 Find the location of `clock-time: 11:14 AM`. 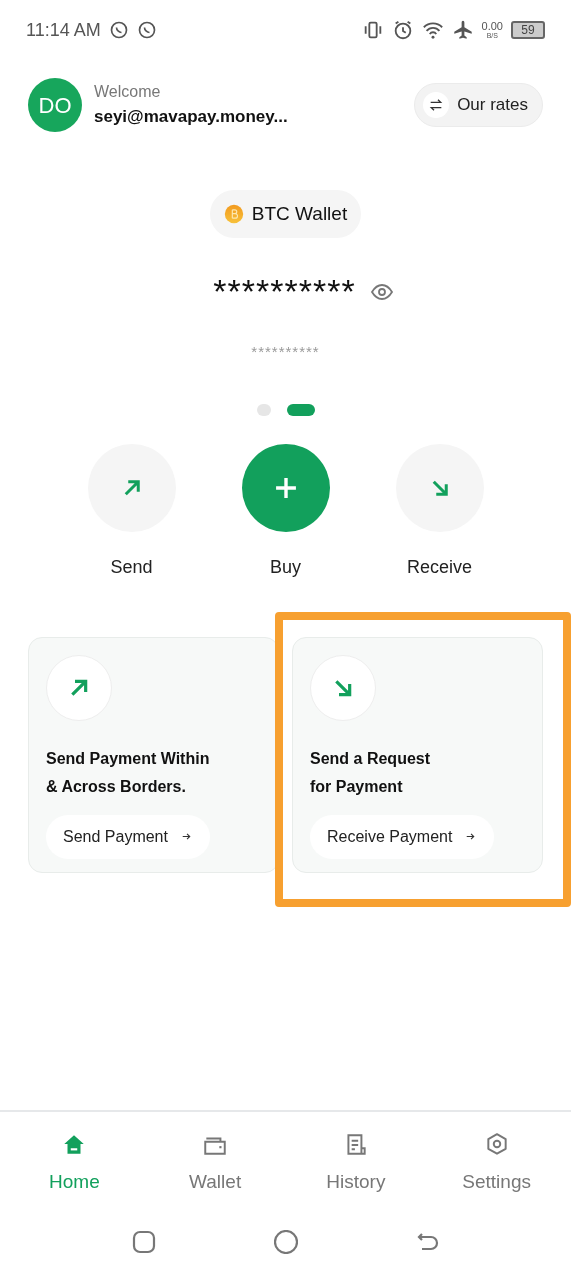

clock-time: 11:14 AM is located at coordinates (63, 30).